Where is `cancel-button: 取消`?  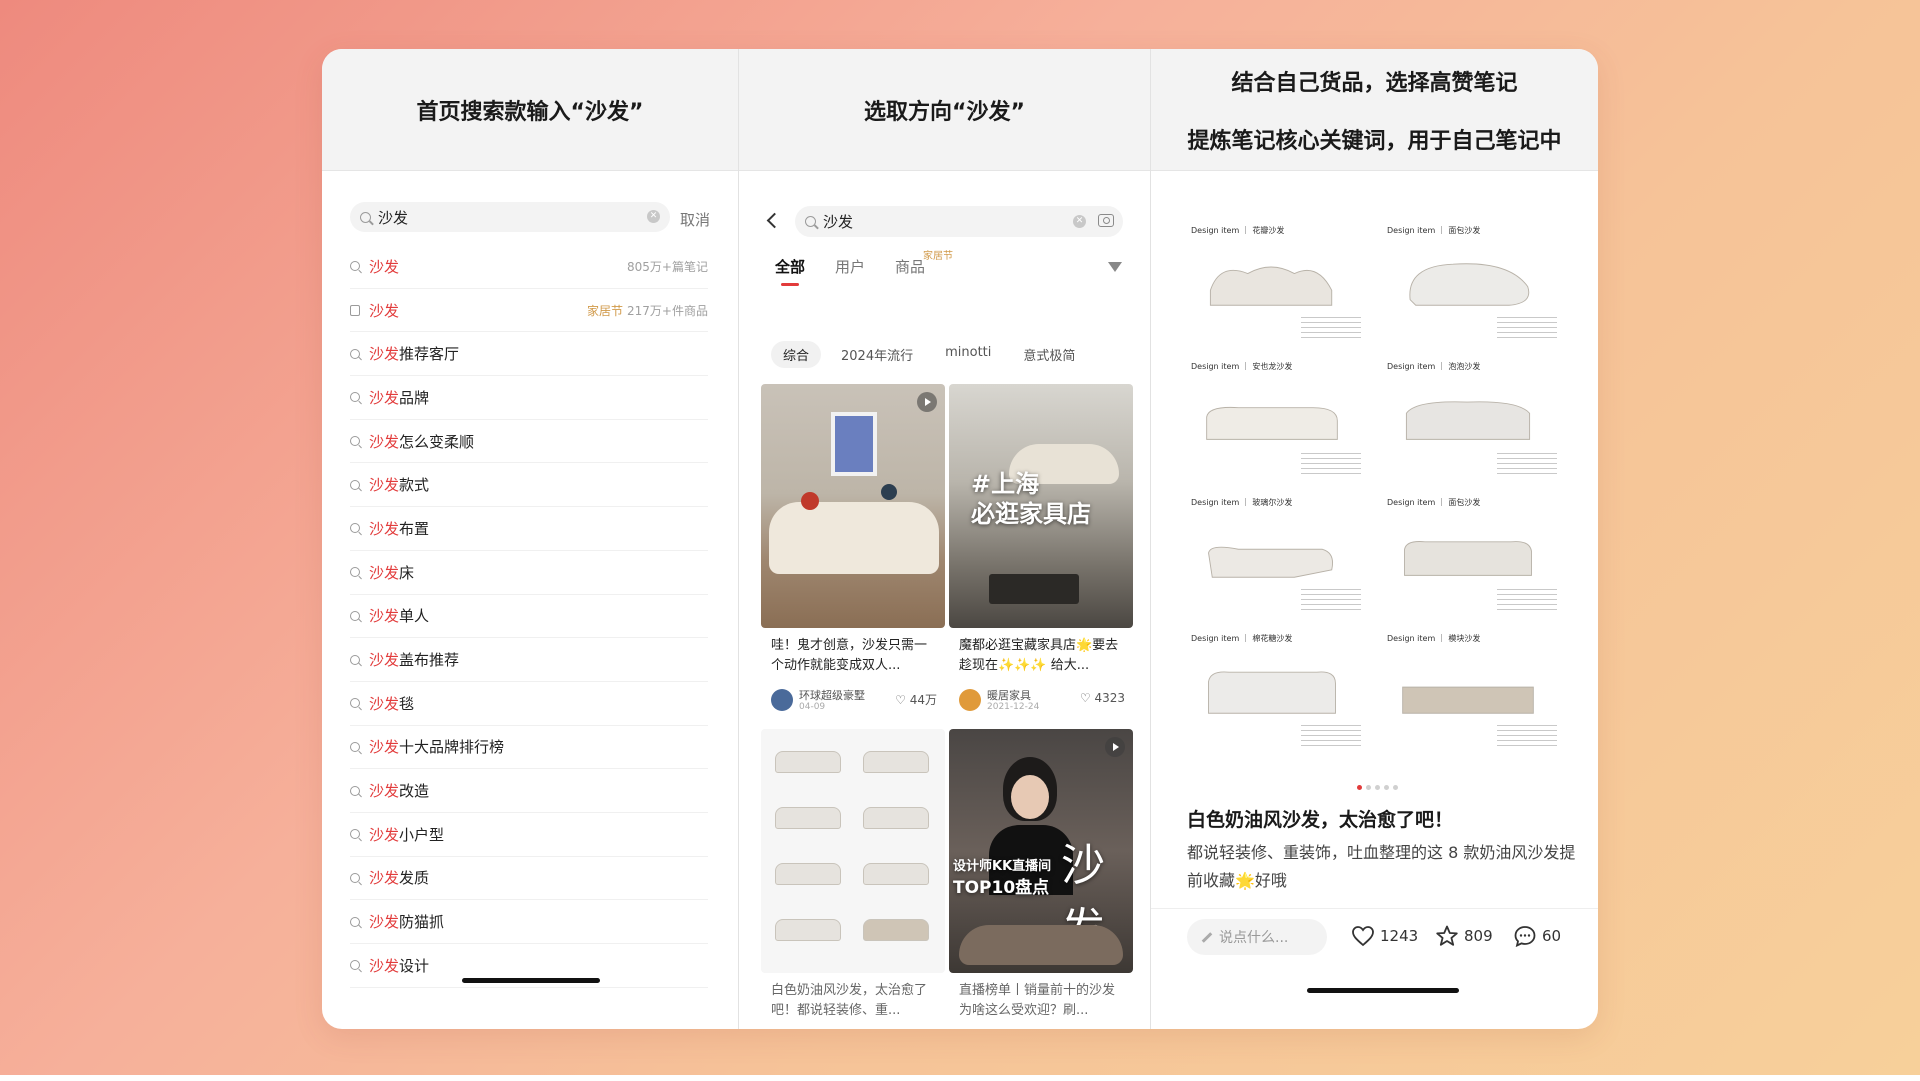 cancel-button: 取消 is located at coordinates (695, 219).